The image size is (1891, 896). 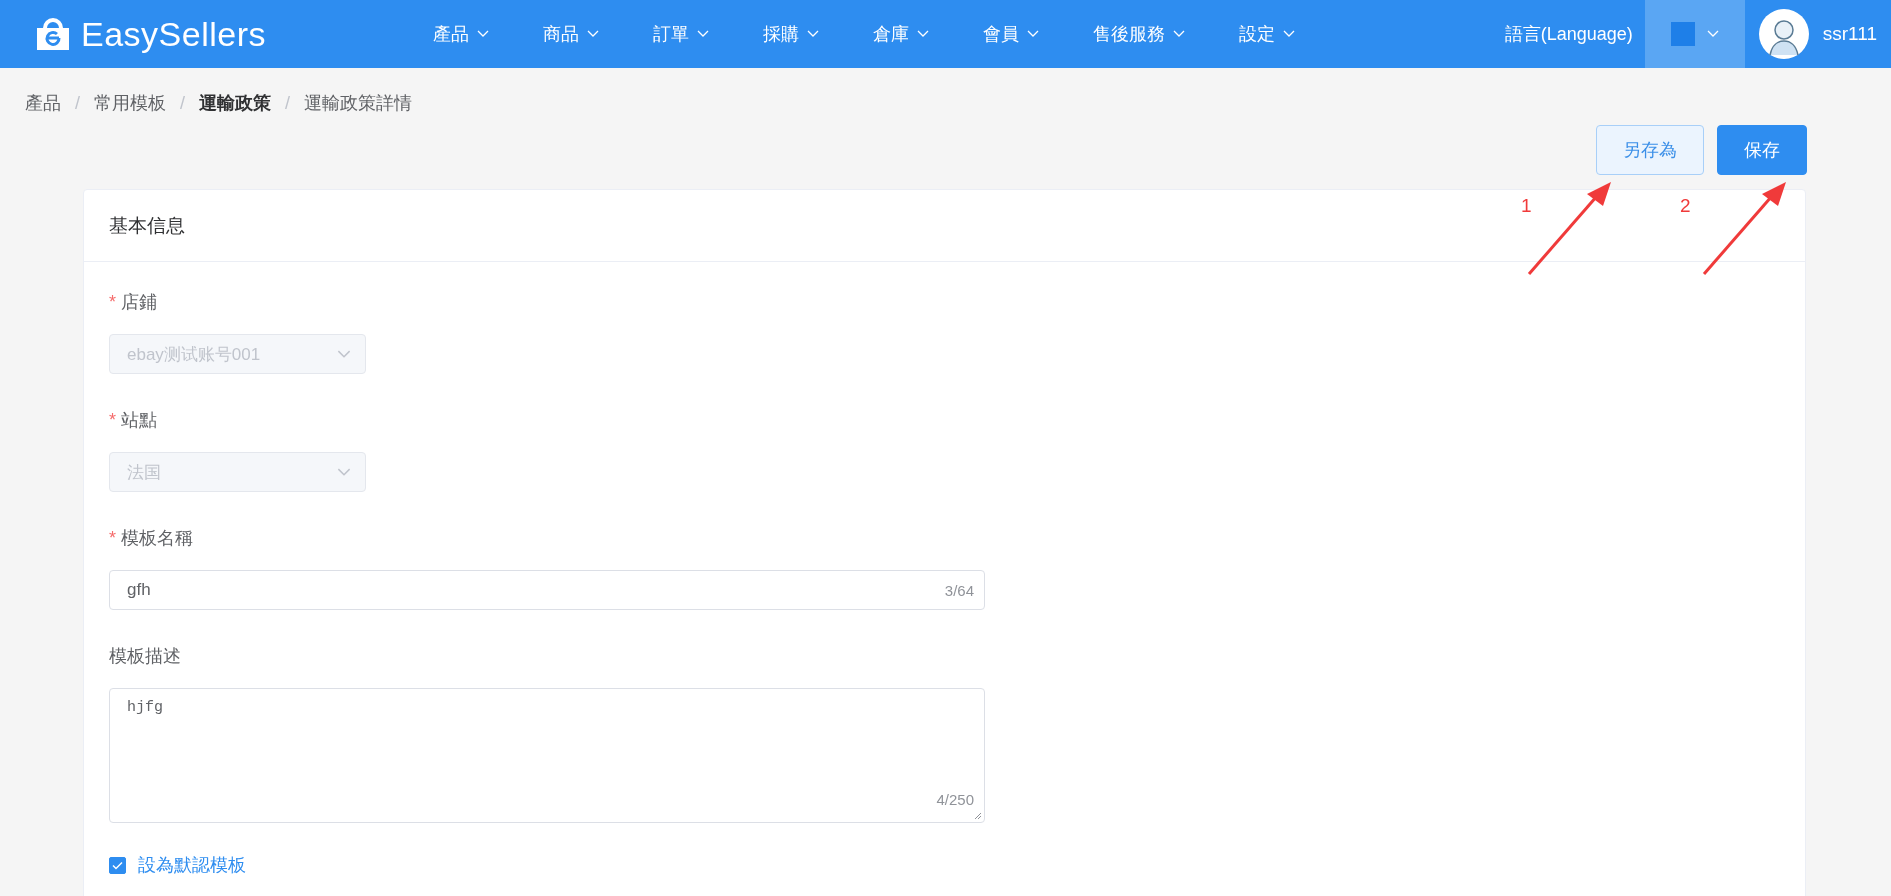 What do you see at coordinates (235, 103) in the screenshot?
I see `breadcrumb-link: 運輸政策` at bounding box center [235, 103].